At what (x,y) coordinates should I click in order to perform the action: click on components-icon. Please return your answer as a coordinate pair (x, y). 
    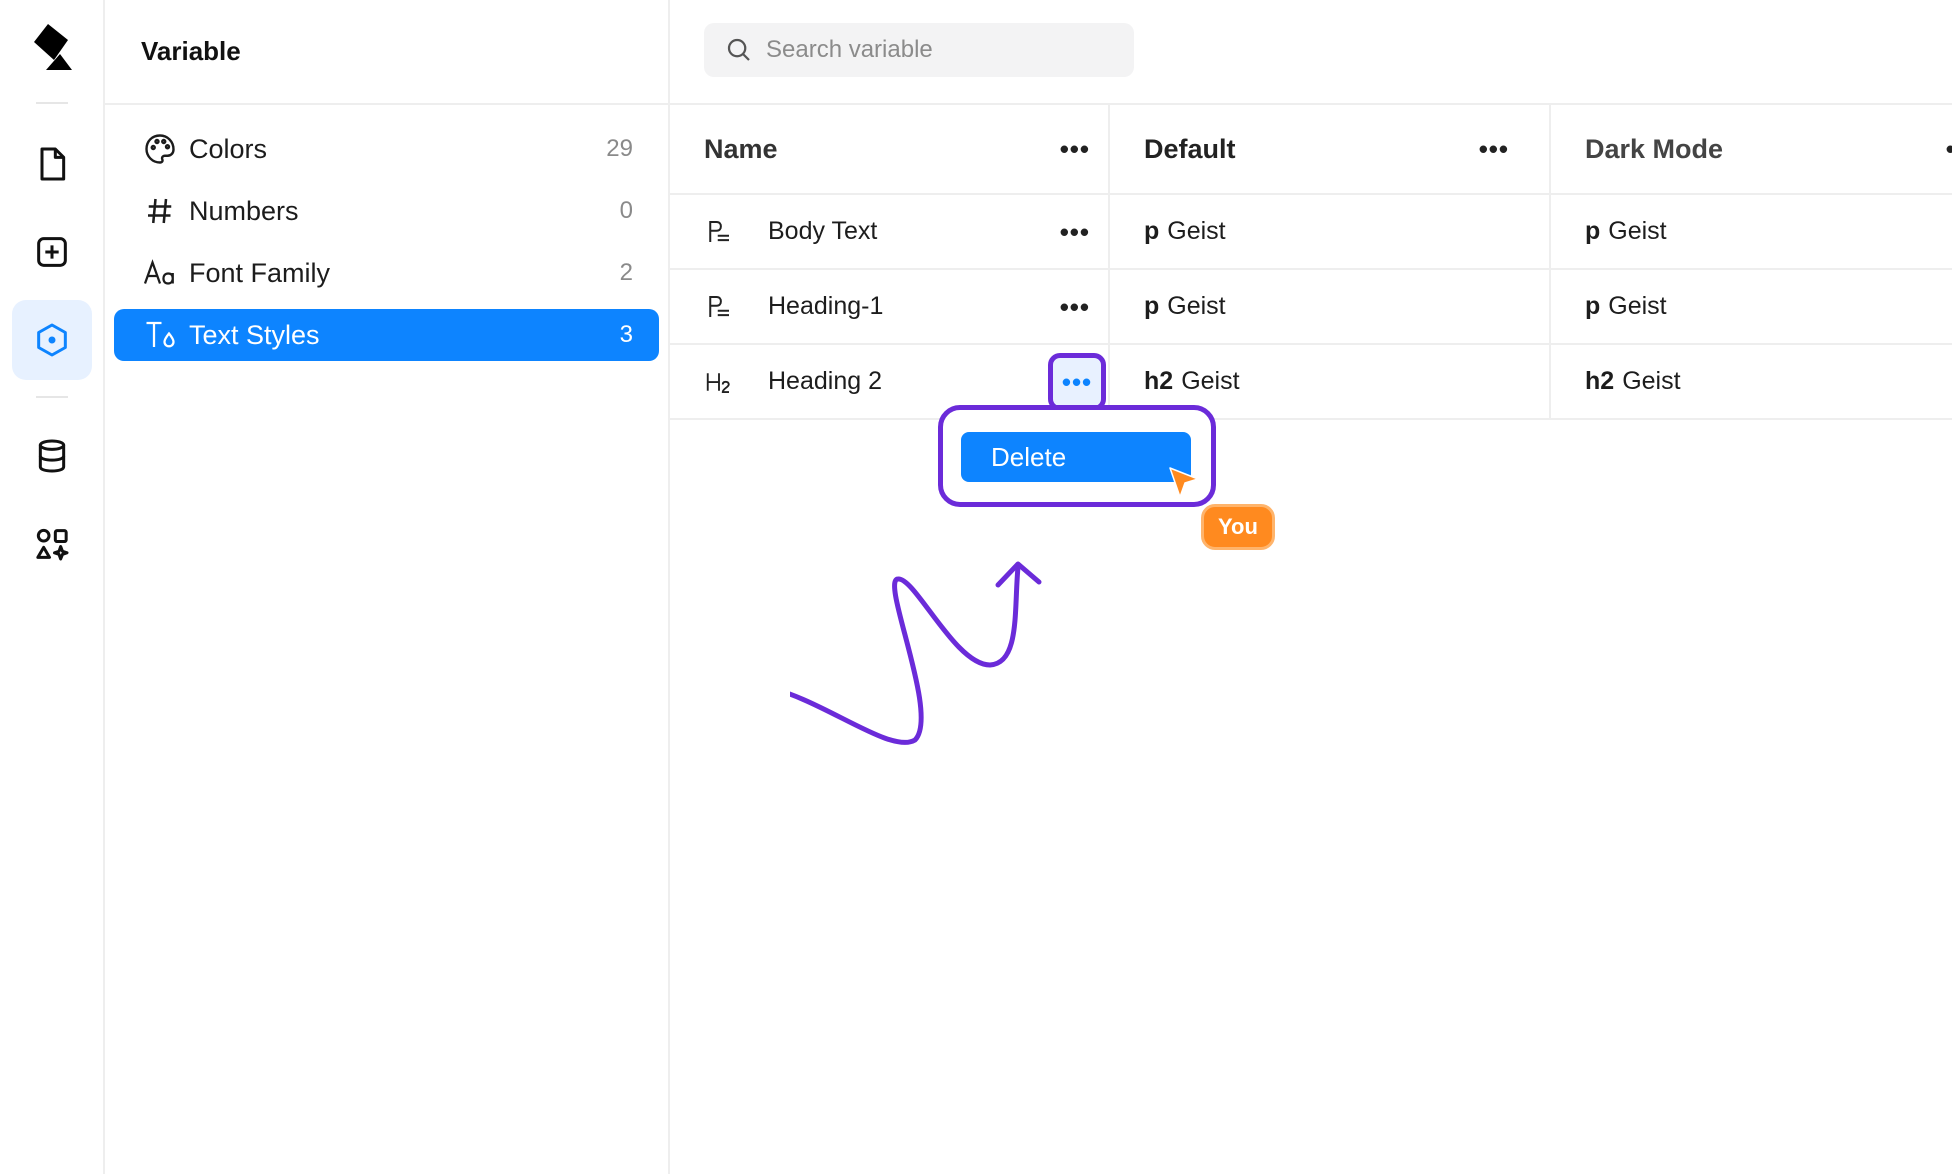
    Looking at the image, I should click on (52, 544).